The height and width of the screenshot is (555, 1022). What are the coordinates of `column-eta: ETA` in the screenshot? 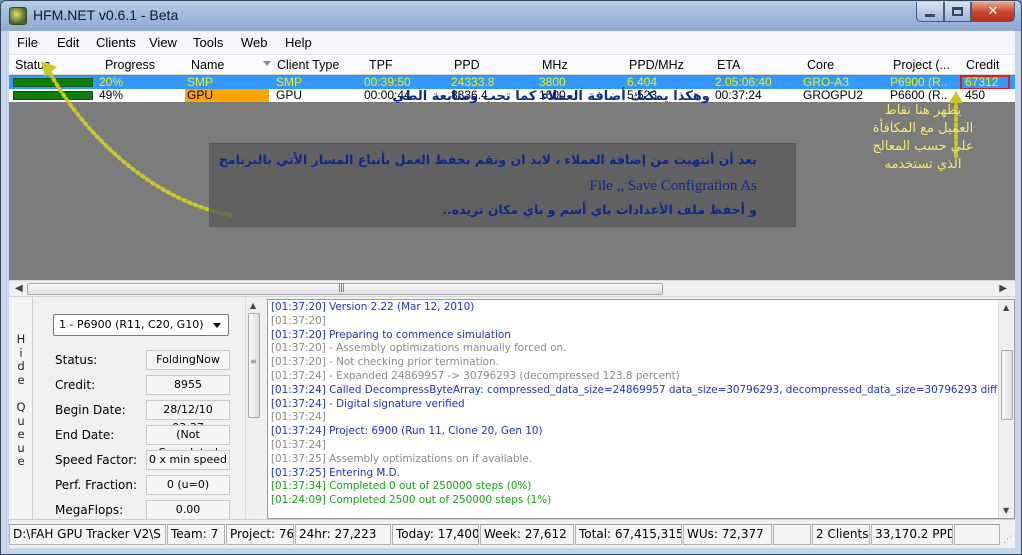 It's located at (728, 65).